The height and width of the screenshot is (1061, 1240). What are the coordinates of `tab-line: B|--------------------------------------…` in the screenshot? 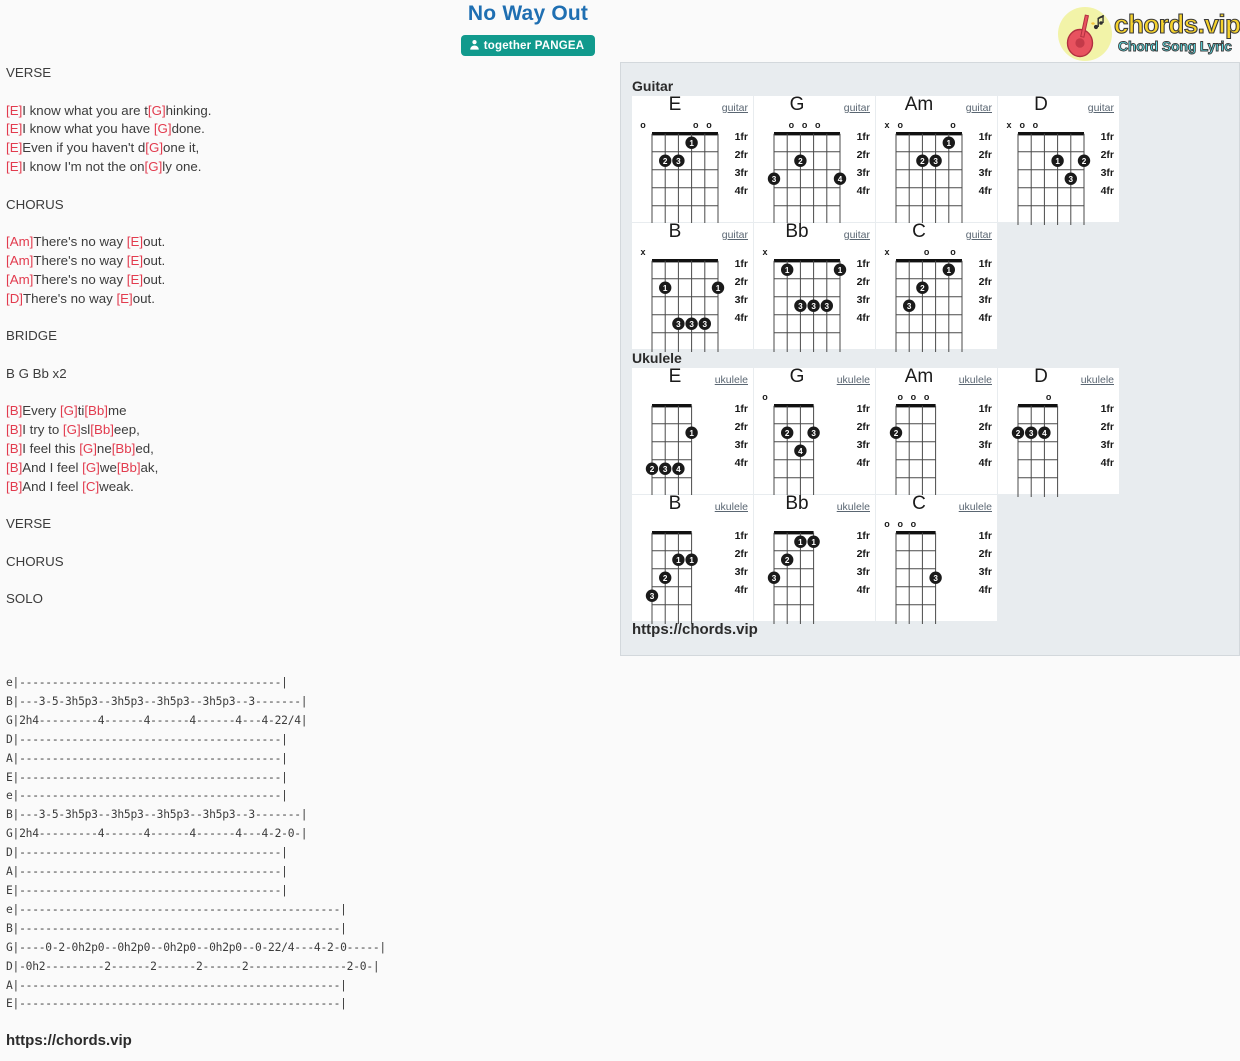 It's located at (176, 928).